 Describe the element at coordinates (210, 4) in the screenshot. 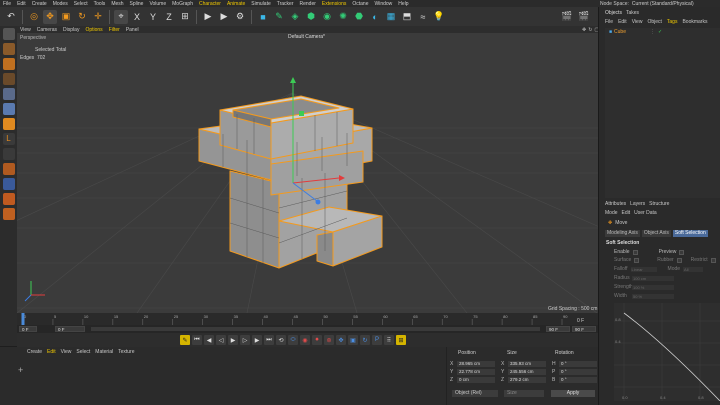

I see `menu-character: Character` at that location.